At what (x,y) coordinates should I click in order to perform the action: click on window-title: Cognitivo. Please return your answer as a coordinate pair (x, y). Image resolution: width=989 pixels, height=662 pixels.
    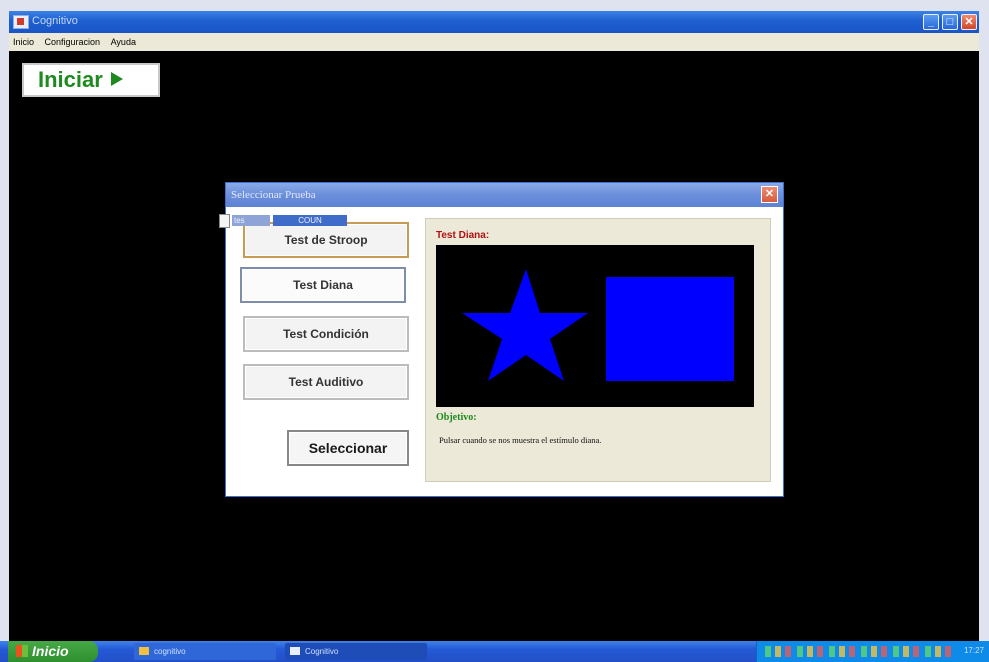
    Looking at the image, I should click on (55, 21).